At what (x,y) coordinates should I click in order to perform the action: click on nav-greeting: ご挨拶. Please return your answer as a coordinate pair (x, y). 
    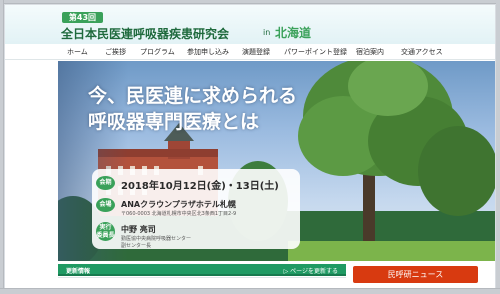
    Looking at the image, I should click on (115, 52).